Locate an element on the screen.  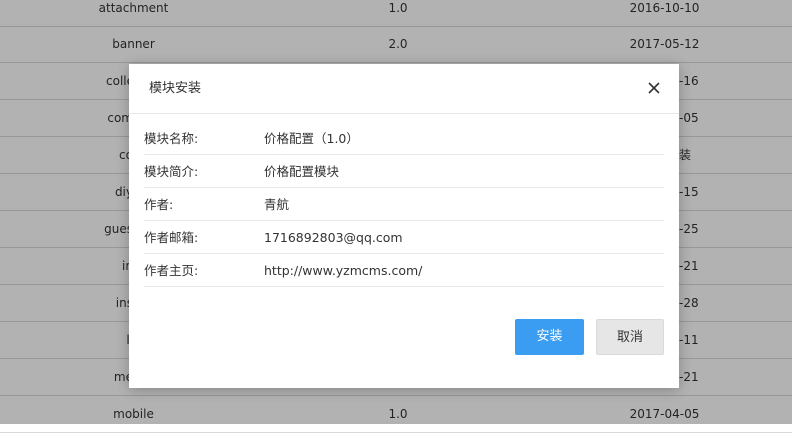
dialog-header: 模块安装 is located at coordinates (404, 89).